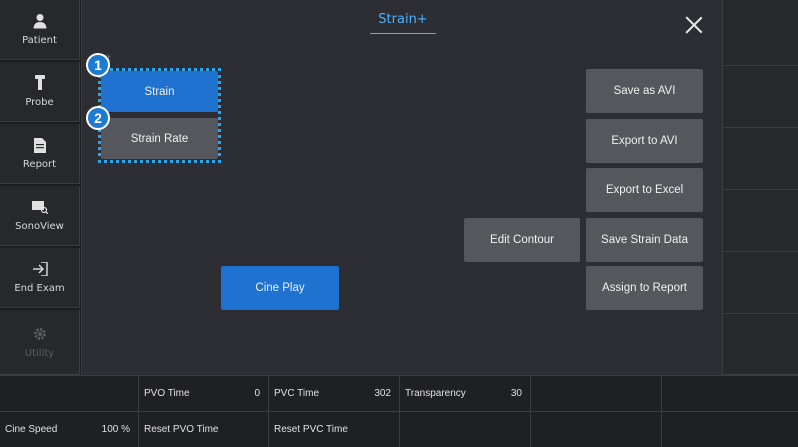 This screenshot has width=798, height=447. What do you see at coordinates (382, 393) in the screenshot?
I see `pvc-time-value: 302` at bounding box center [382, 393].